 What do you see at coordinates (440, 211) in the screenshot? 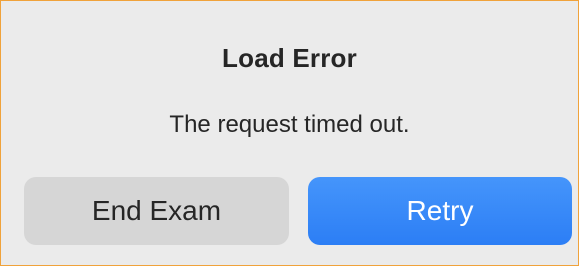
I see `retry-button: Retry` at bounding box center [440, 211].